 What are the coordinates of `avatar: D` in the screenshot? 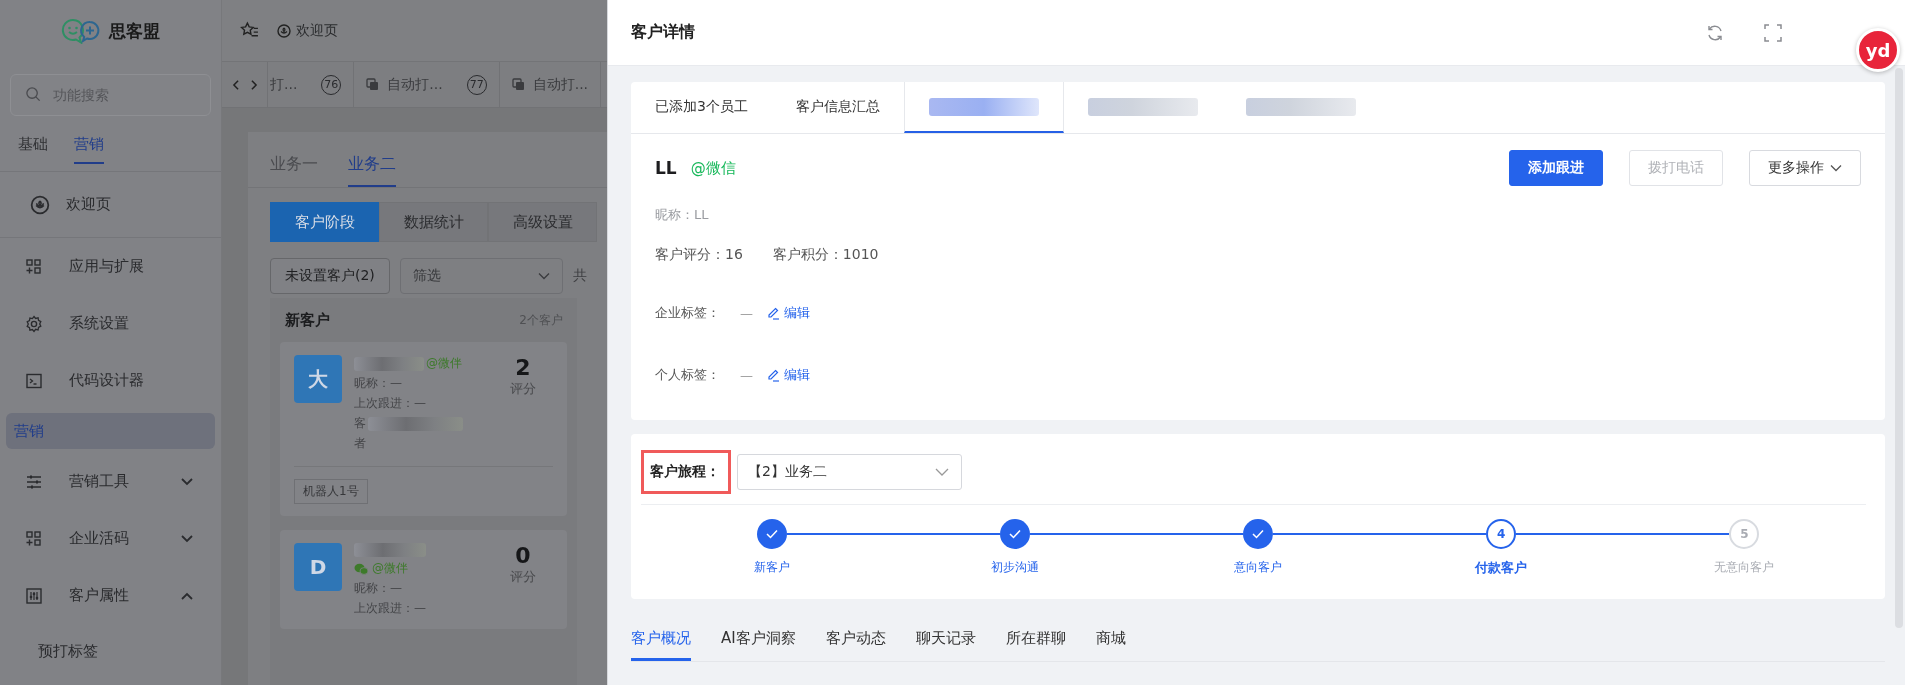 It's located at (318, 567).